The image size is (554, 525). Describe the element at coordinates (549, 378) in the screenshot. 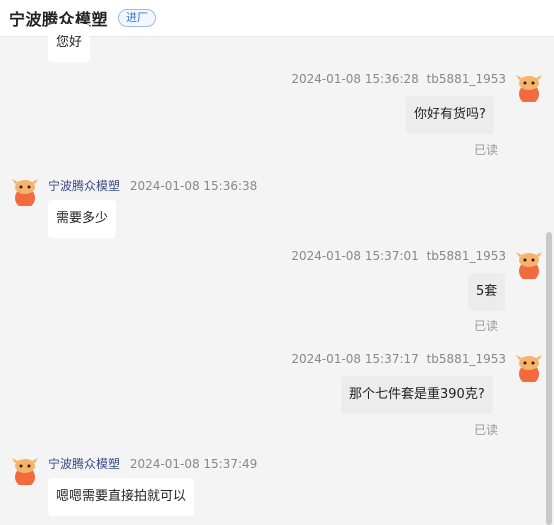

I see `scrollbar` at that location.